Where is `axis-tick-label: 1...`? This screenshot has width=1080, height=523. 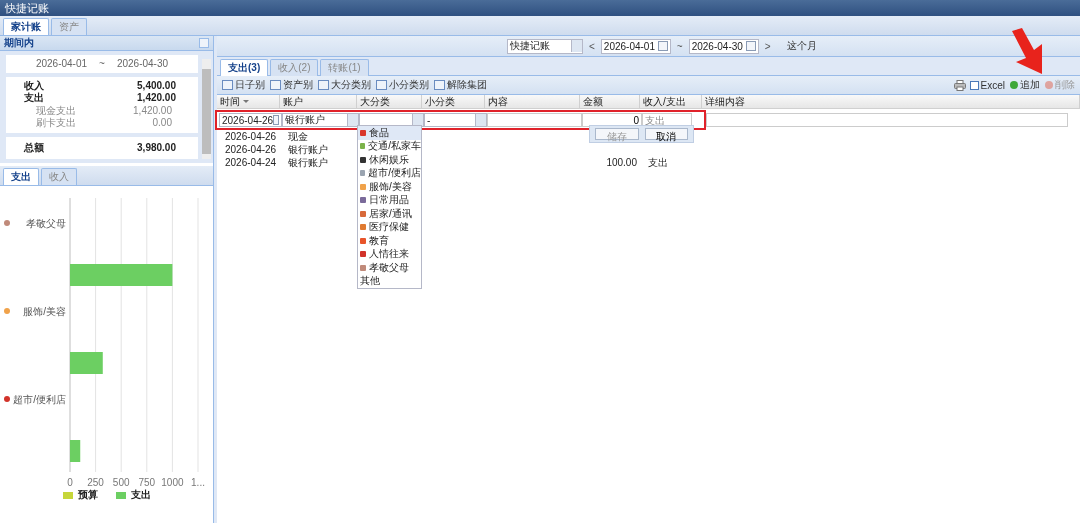 axis-tick-label: 1... is located at coordinates (198, 481).